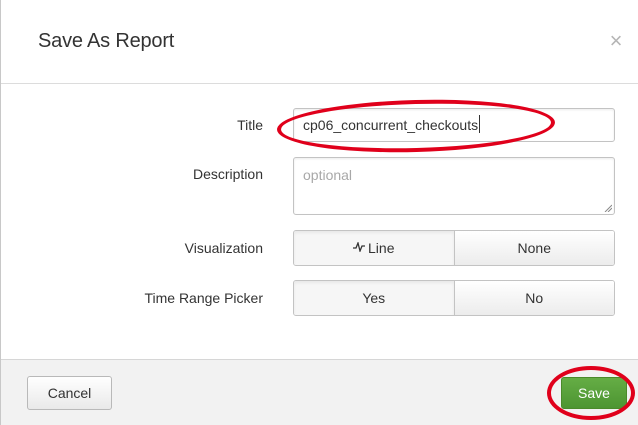  I want to click on description-placeholder: optional, so click(328, 175).